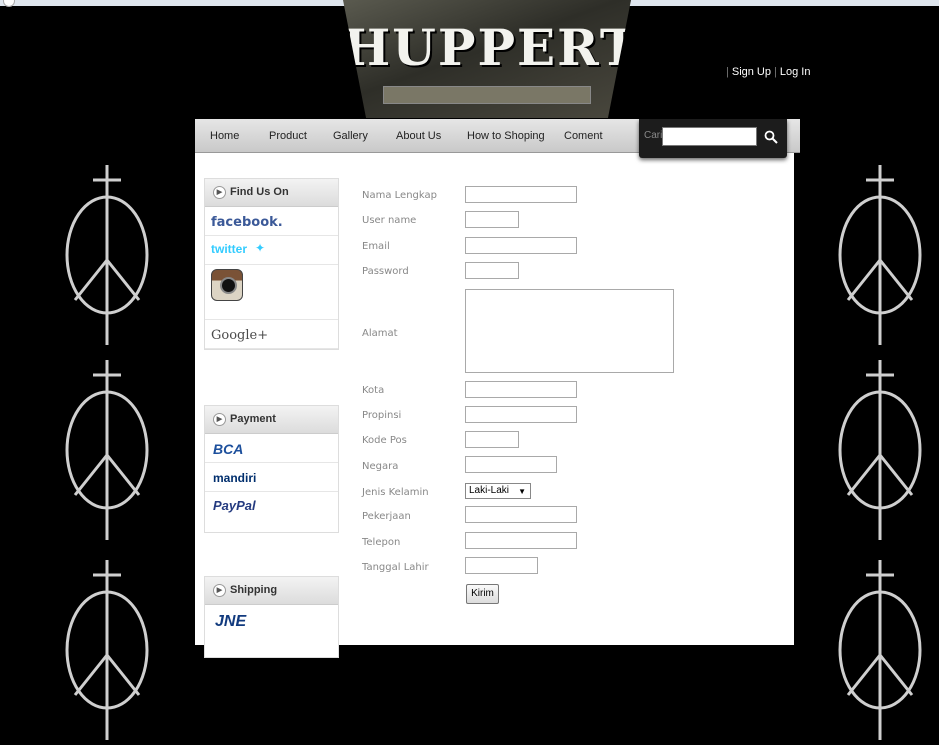 This screenshot has width=939, height=745. I want to click on label-alamat: Alamat, so click(380, 333).